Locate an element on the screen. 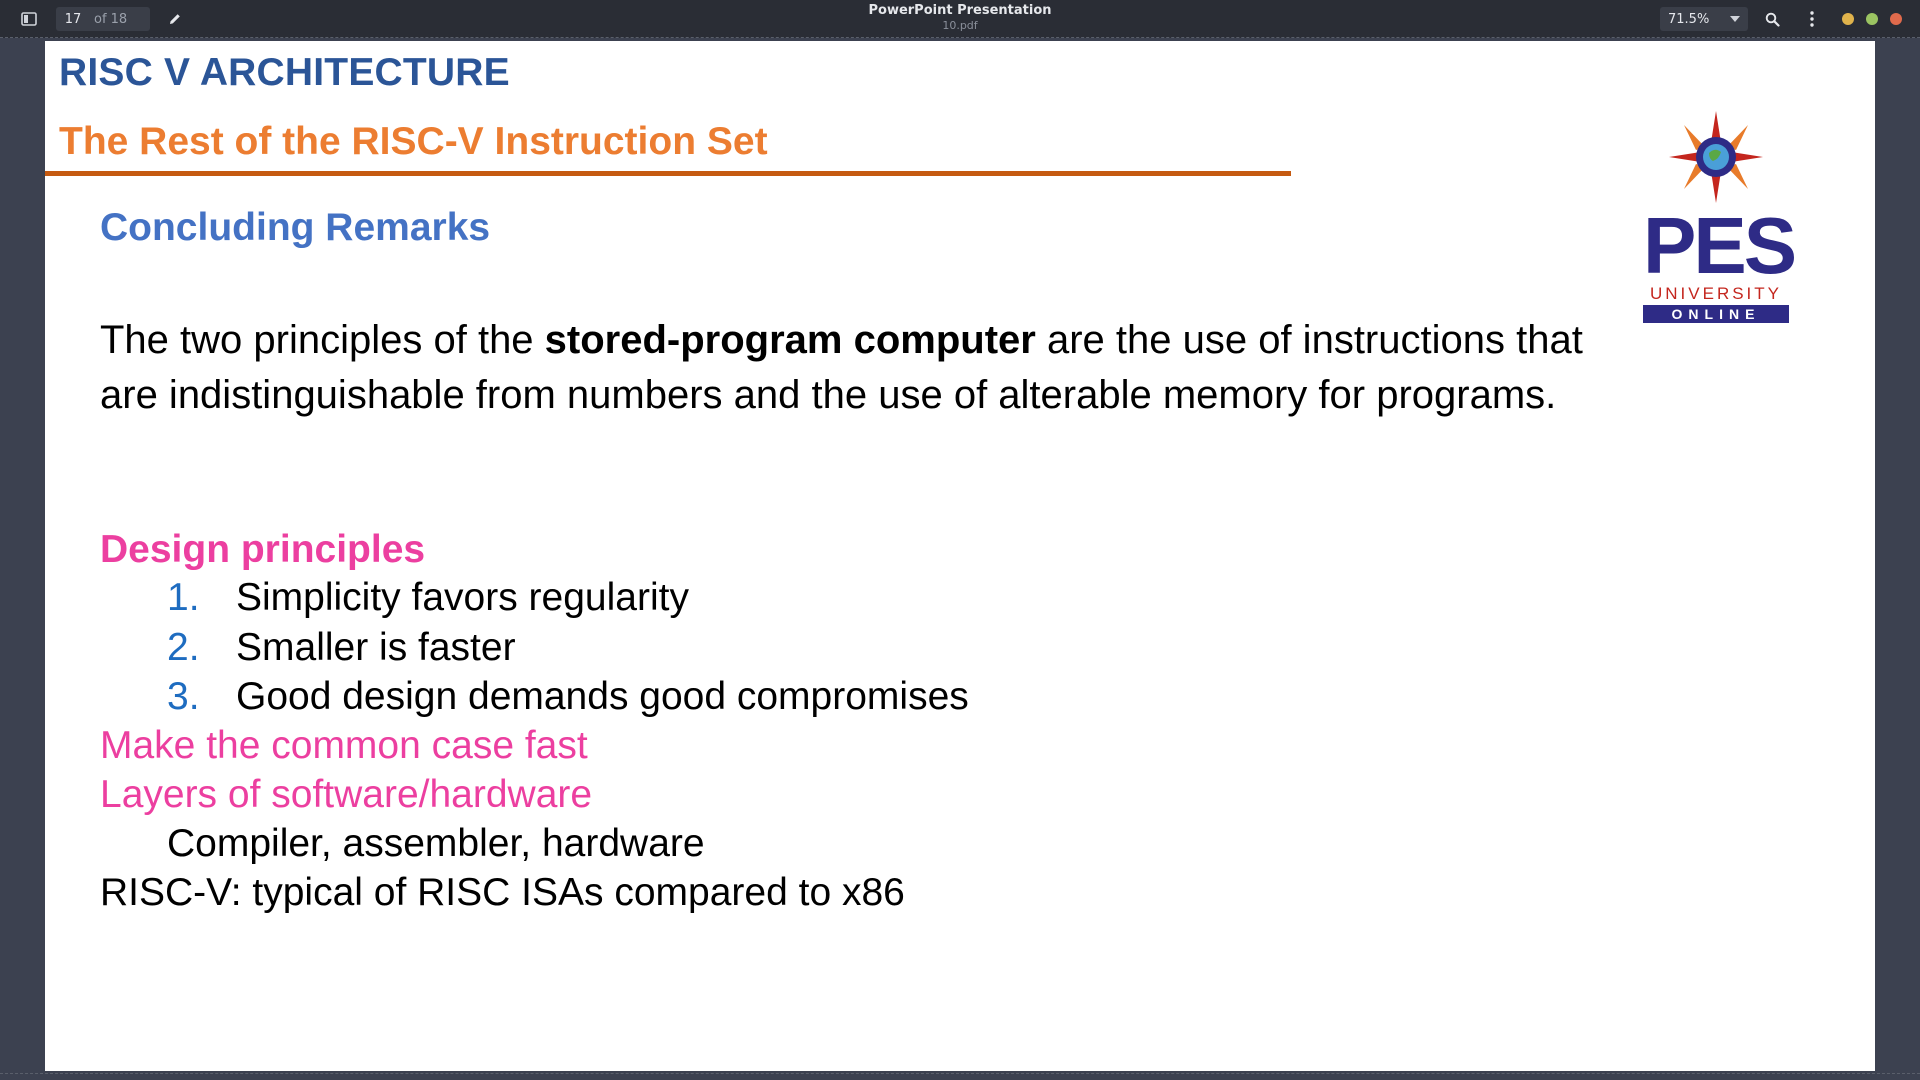 The width and height of the screenshot is (1920, 1080). page-number-input is located at coordinates (73, 19).